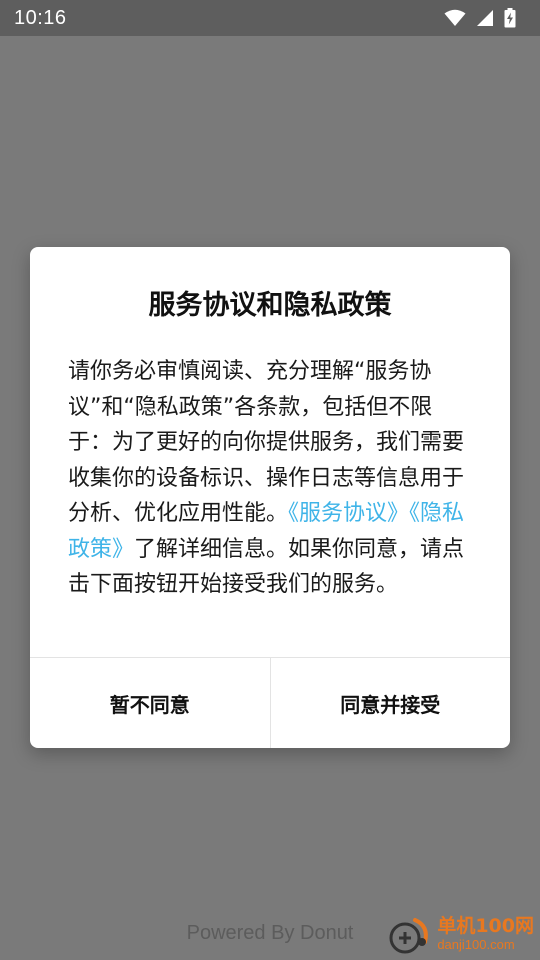 The image size is (540, 960). I want to click on service-agreement-link: 《服务协议》, so click(348, 513).